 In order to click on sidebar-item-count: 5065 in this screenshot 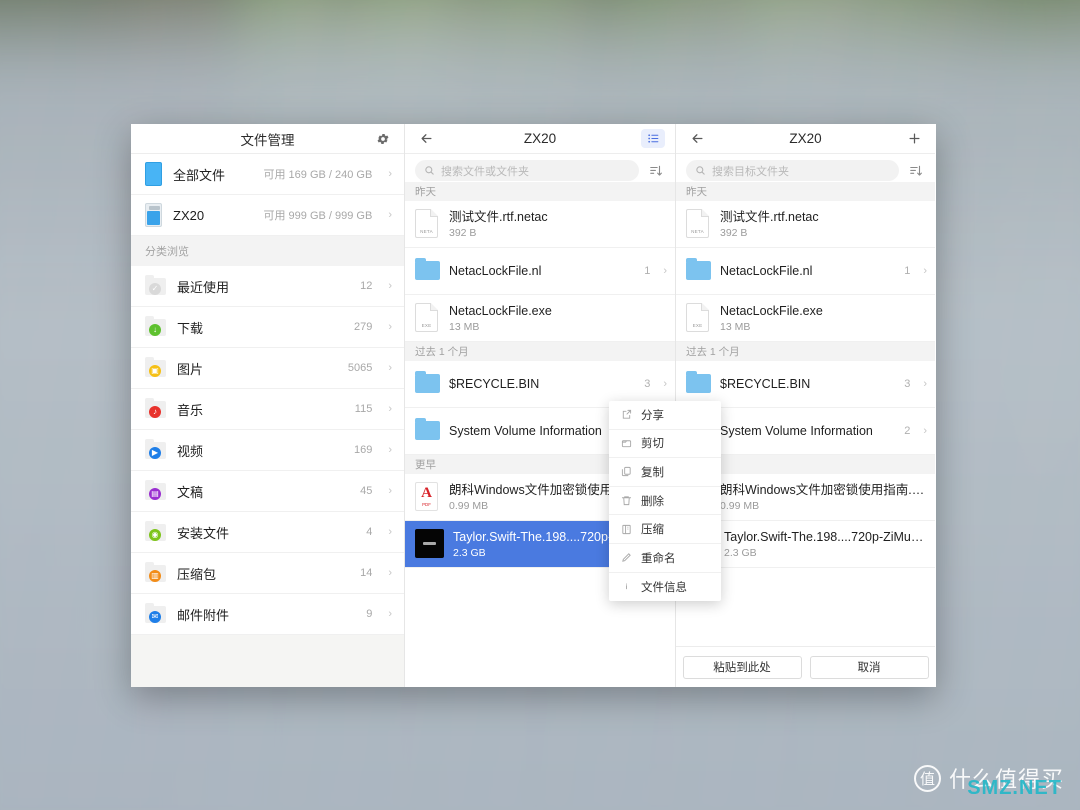, I will do `click(360, 368)`.